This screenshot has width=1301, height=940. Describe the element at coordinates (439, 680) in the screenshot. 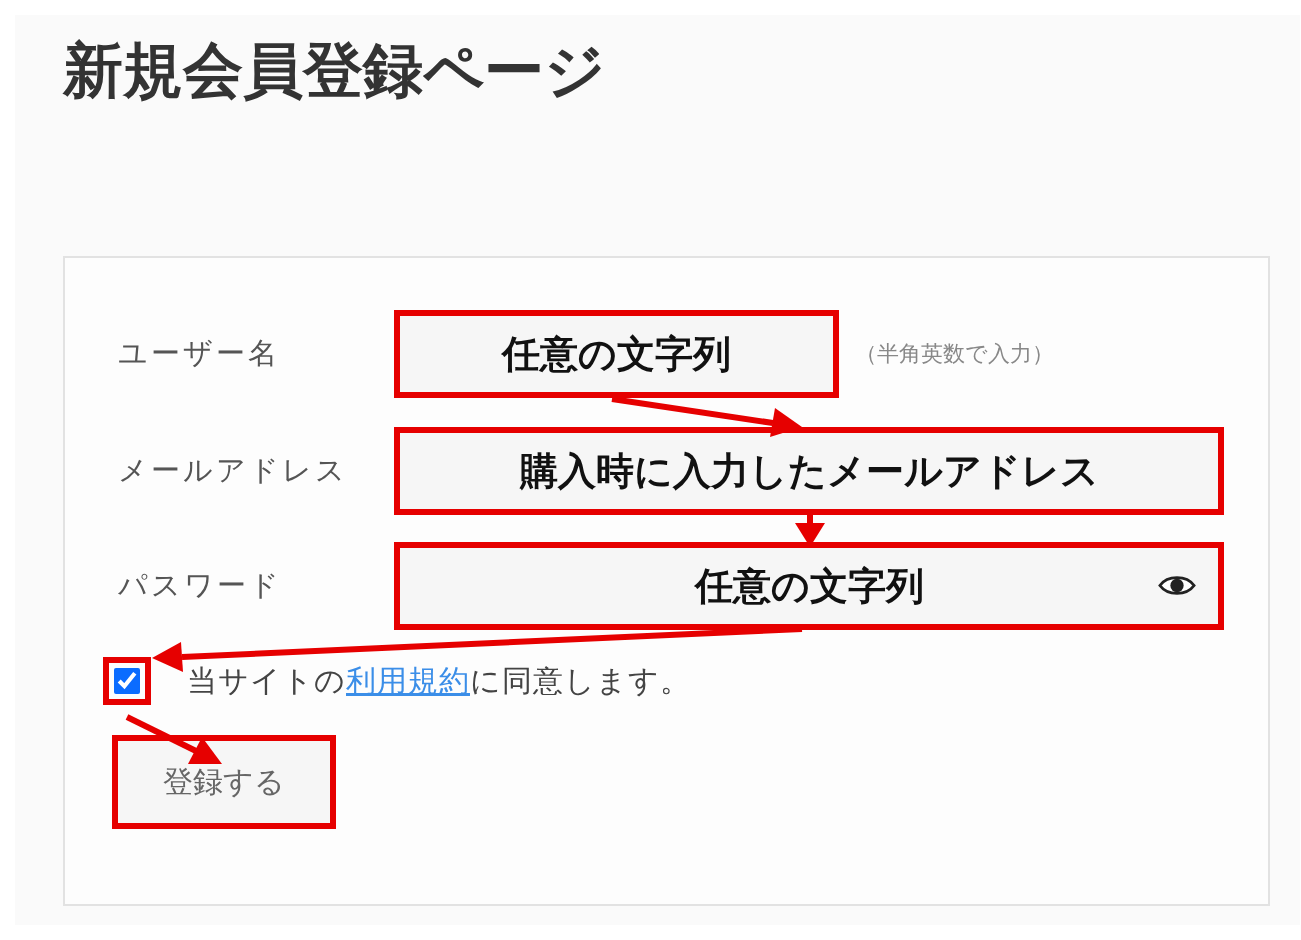

I see `agreement-text: 当サイトの利用規約に同意します。` at that location.